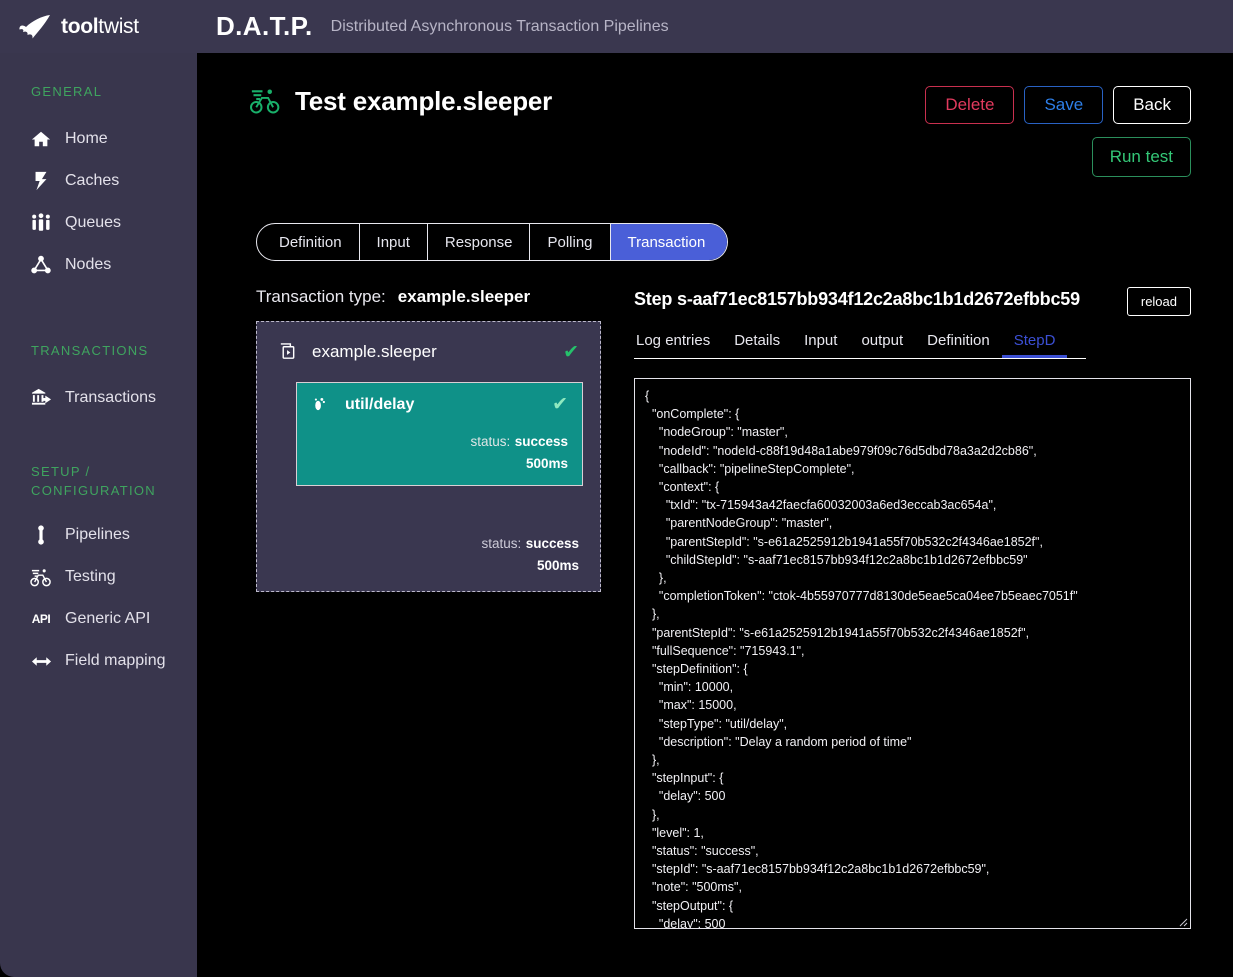 The image size is (1233, 977). What do you see at coordinates (35, 27) in the screenshot?
I see `tooltwist-comet-icon` at bounding box center [35, 27].